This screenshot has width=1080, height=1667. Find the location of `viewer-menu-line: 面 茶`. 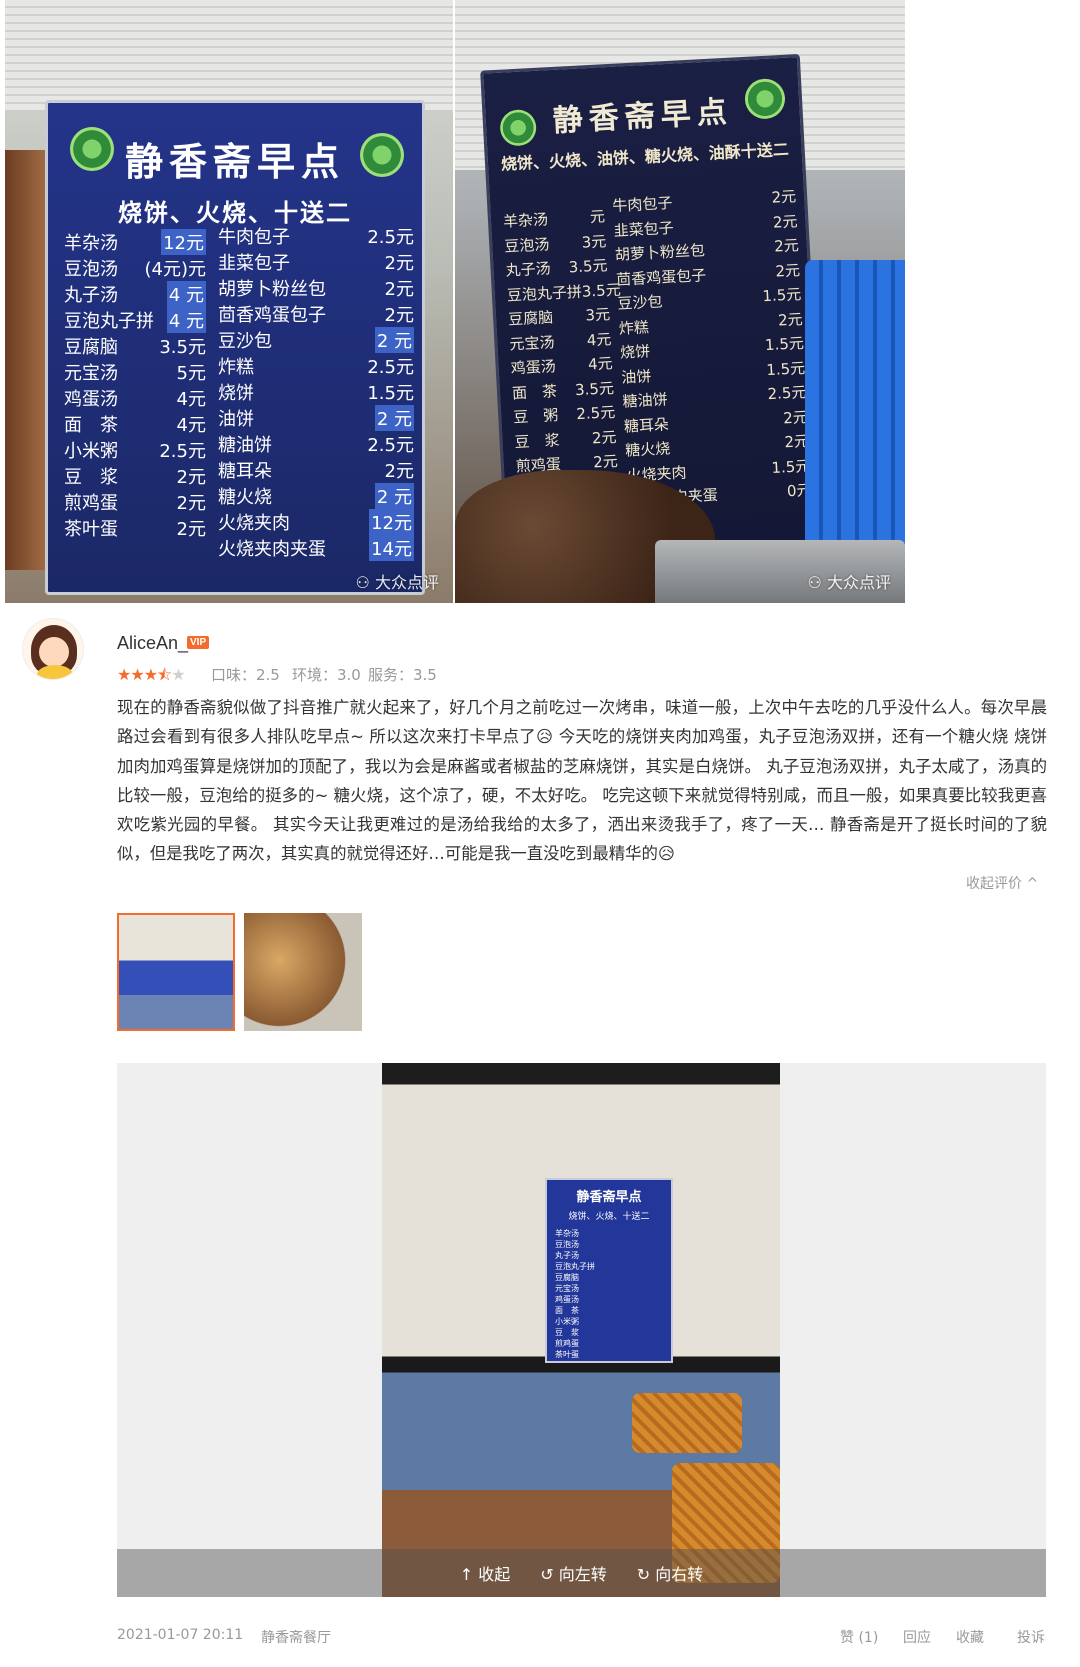

viewer-menu-line: 面 茶 is located at coordinates (567, 1310).